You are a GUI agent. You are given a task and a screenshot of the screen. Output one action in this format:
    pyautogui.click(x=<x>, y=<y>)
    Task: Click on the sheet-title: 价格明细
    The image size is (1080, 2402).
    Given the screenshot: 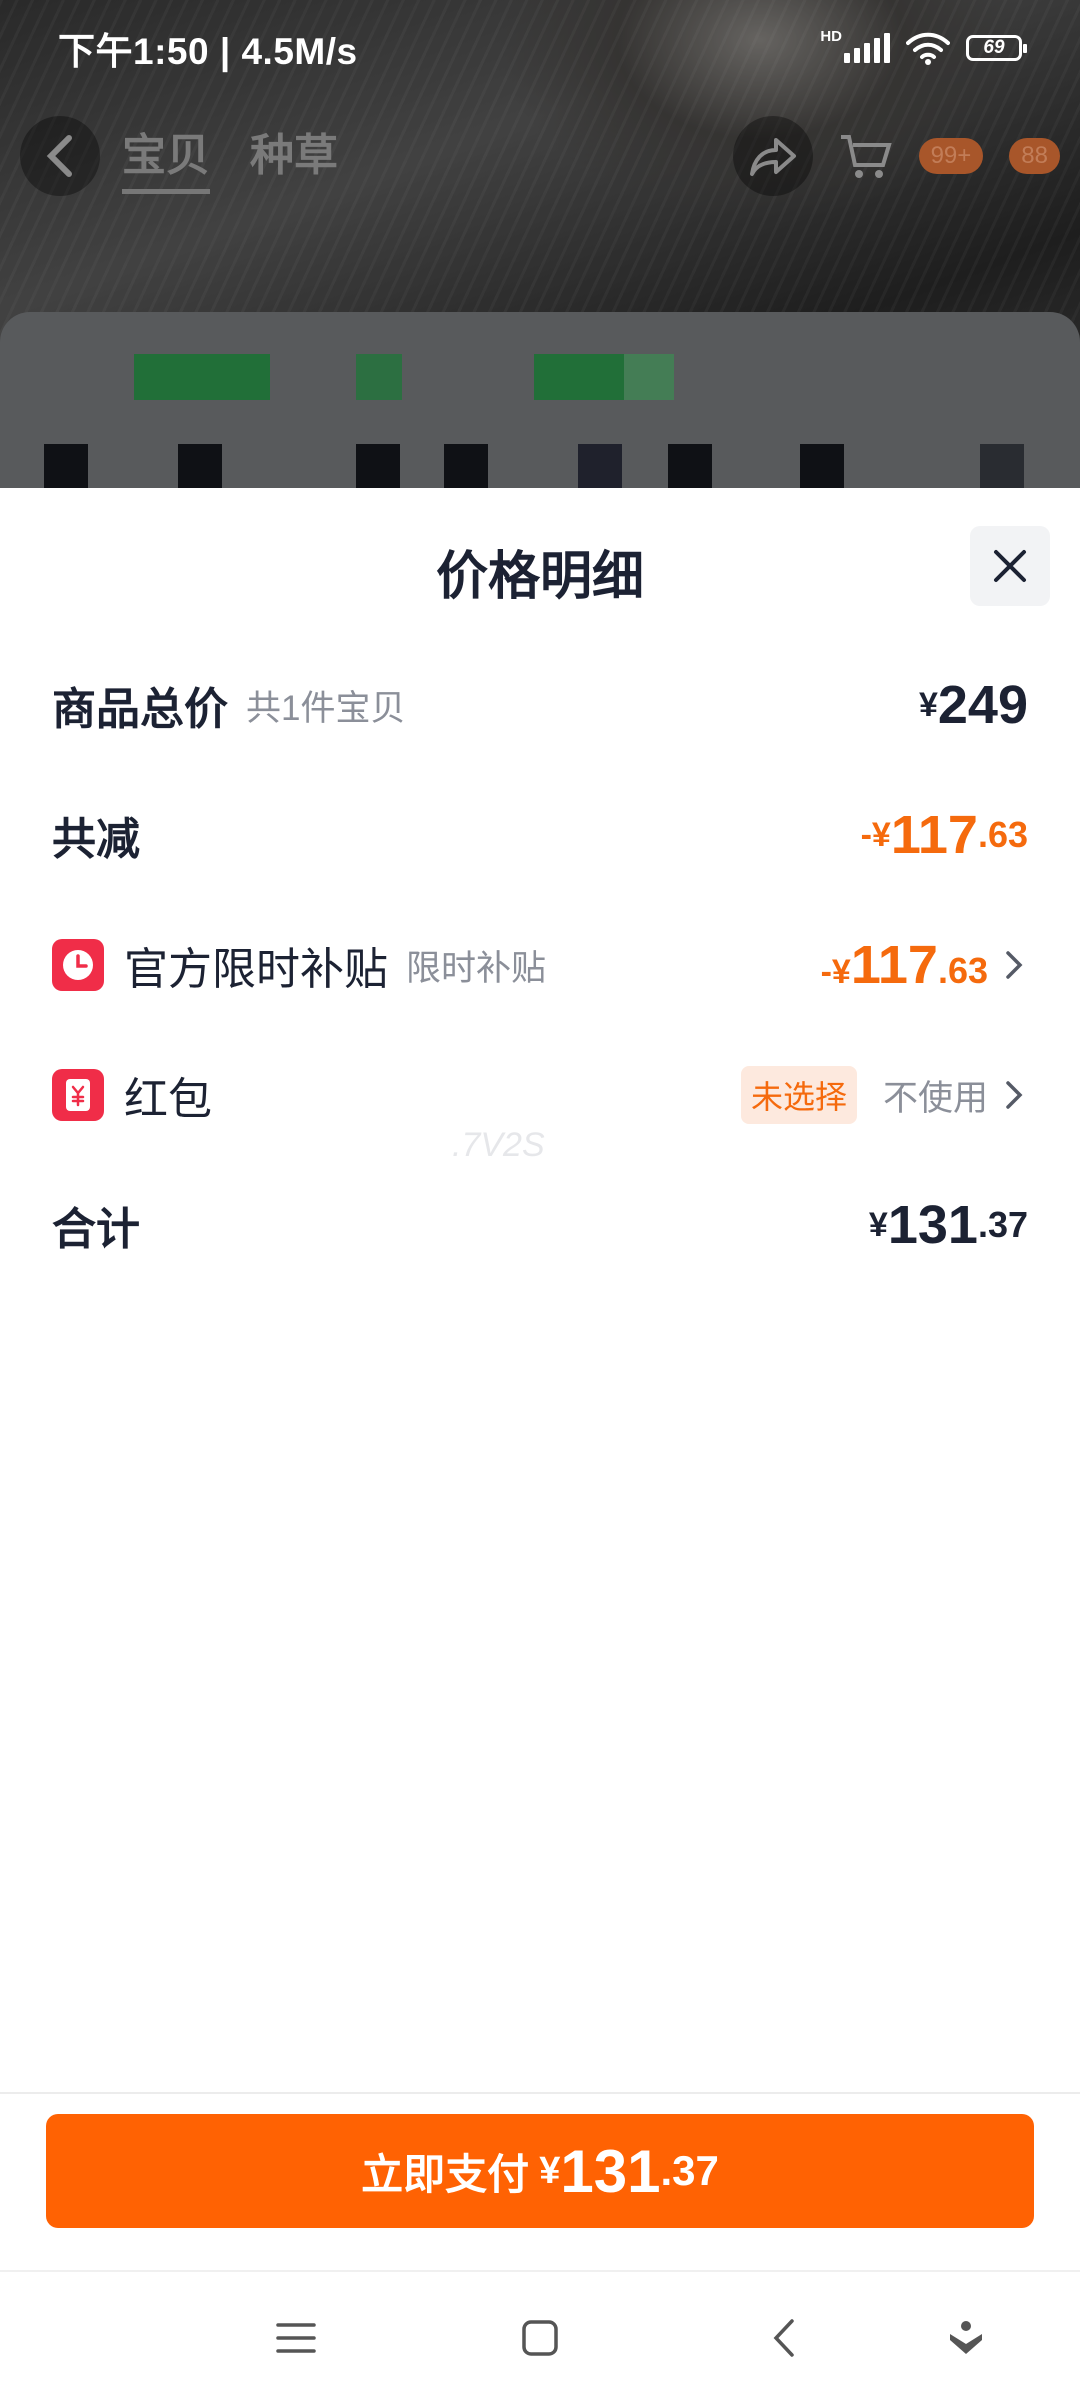 What is the action you would take?
    pyautogui.click(x=539, y=577)
    